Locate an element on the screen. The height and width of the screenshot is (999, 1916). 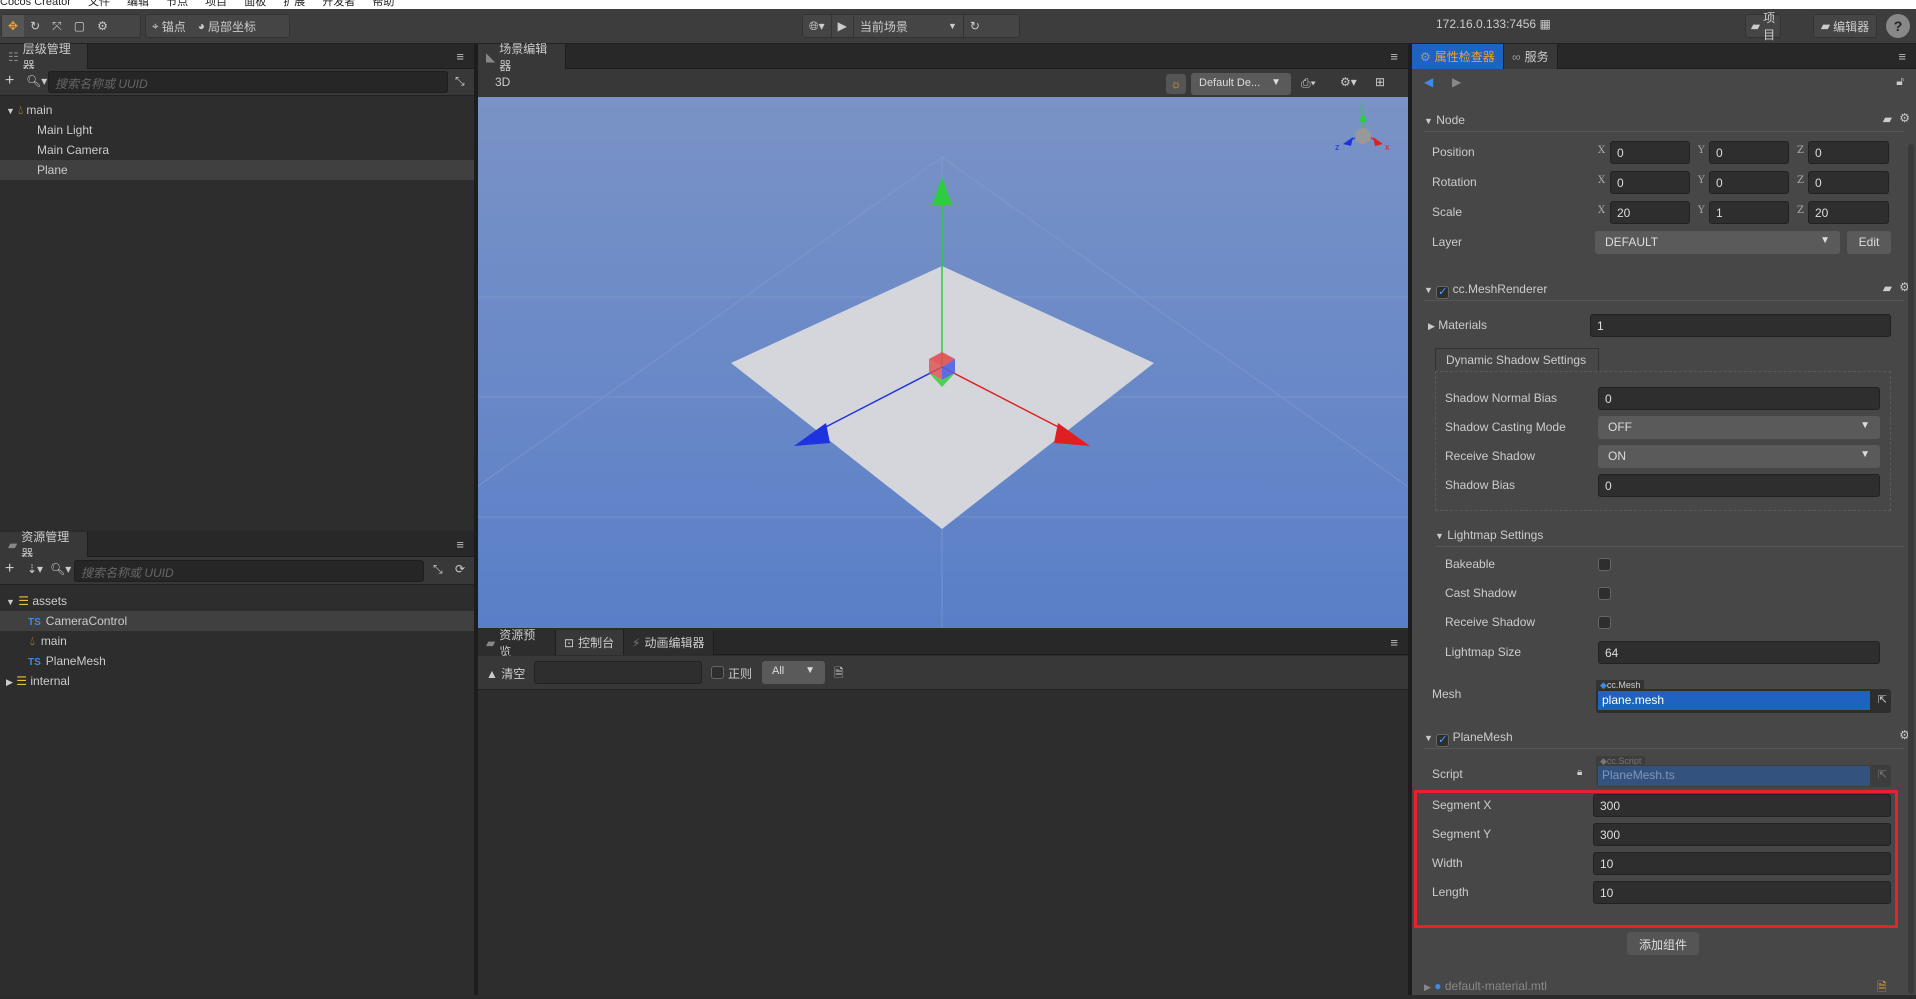
mesh-asset-field: plane.mesh ⇱ is located at coordinates (1743, 701).